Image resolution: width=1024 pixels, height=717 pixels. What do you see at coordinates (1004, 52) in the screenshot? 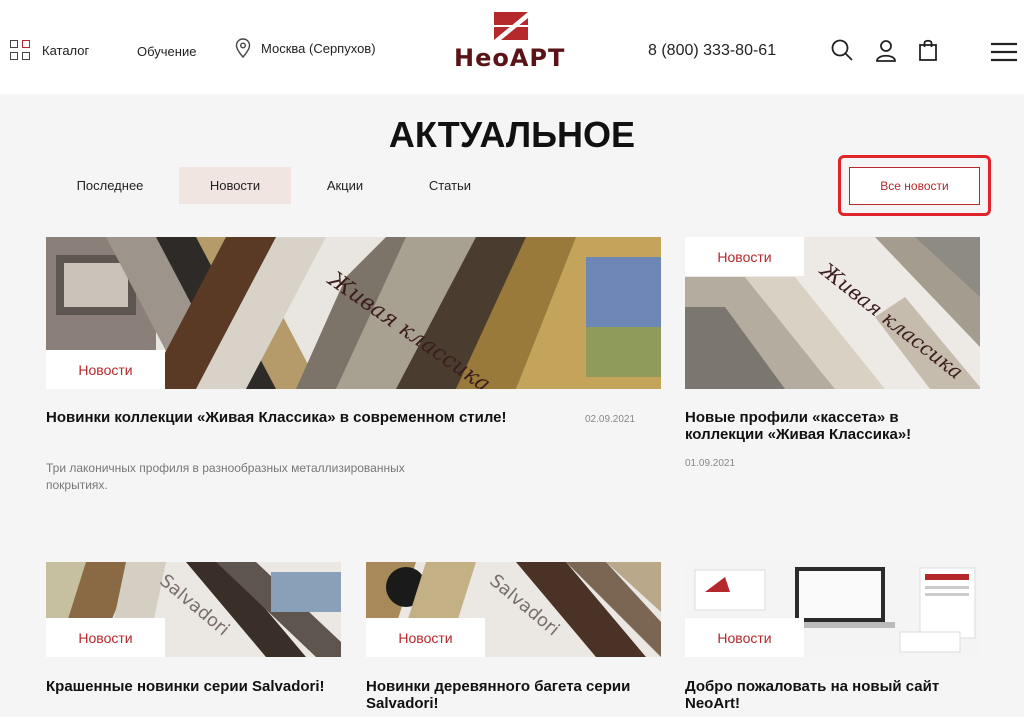
I see `hamburger-menu-icon` at bounding box center [1004, 52].